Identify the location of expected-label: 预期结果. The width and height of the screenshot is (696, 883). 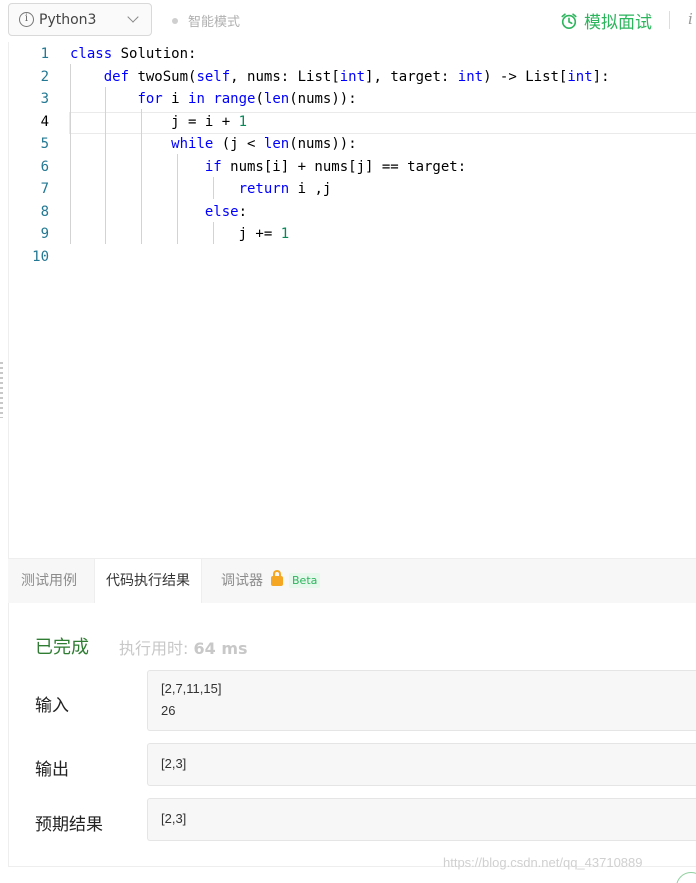
(69, 825).